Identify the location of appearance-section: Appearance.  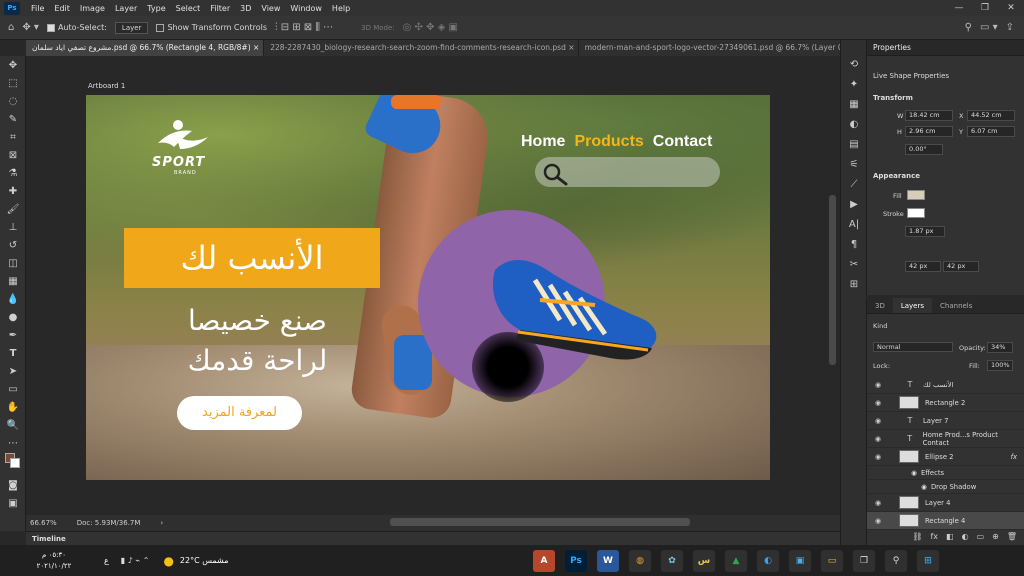
(893, 176).